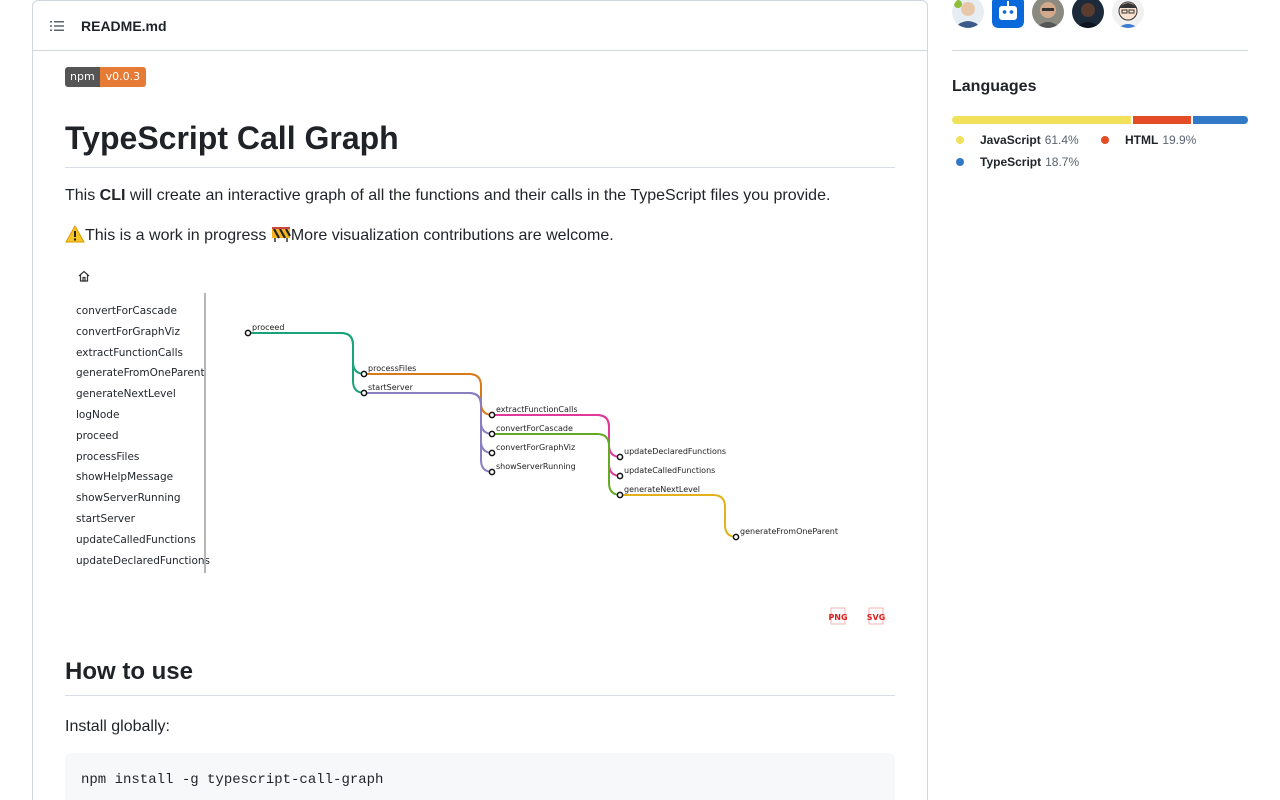 Image resolution: width=1280 pixels, height=800 pixels. I want to click on language-percent: 61.4%, so click(1061, 140).